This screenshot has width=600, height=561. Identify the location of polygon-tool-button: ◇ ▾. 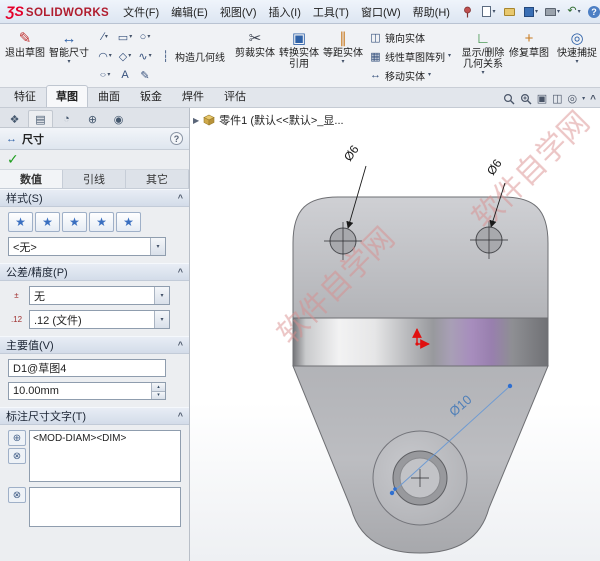
(125, 56).